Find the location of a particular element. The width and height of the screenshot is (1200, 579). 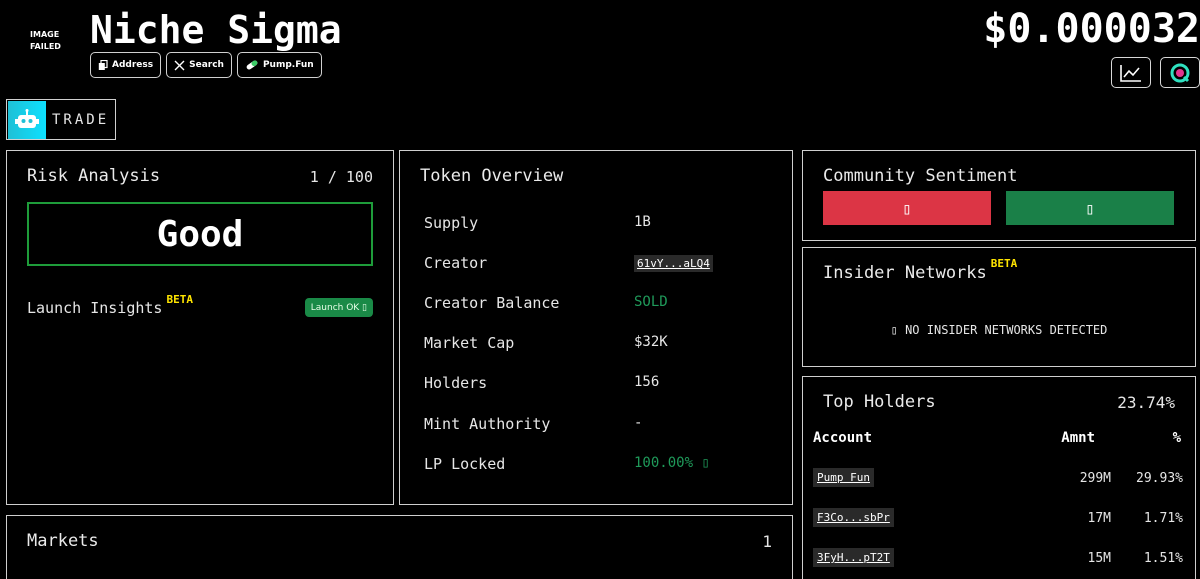

overview-value-supply: 1B is located at coordinates (642, 222).